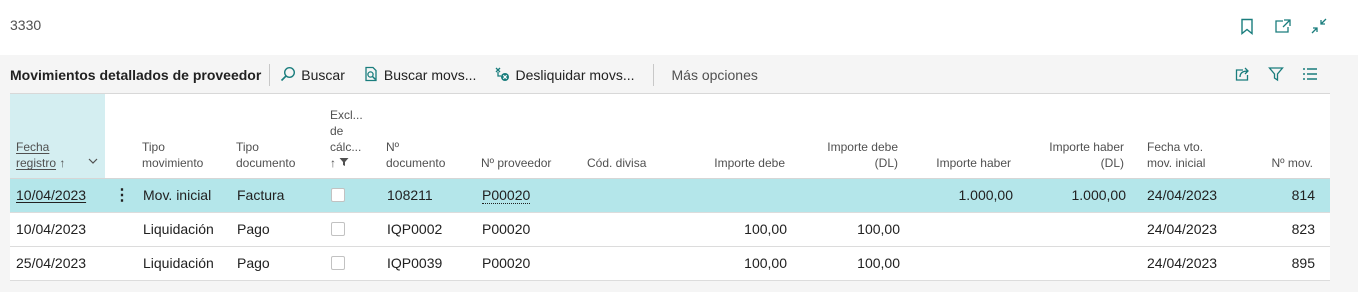  Describe the element at coordinates (415, 155) in the screenshot. I see `column-header-n-documento: Nº documento` at that location.